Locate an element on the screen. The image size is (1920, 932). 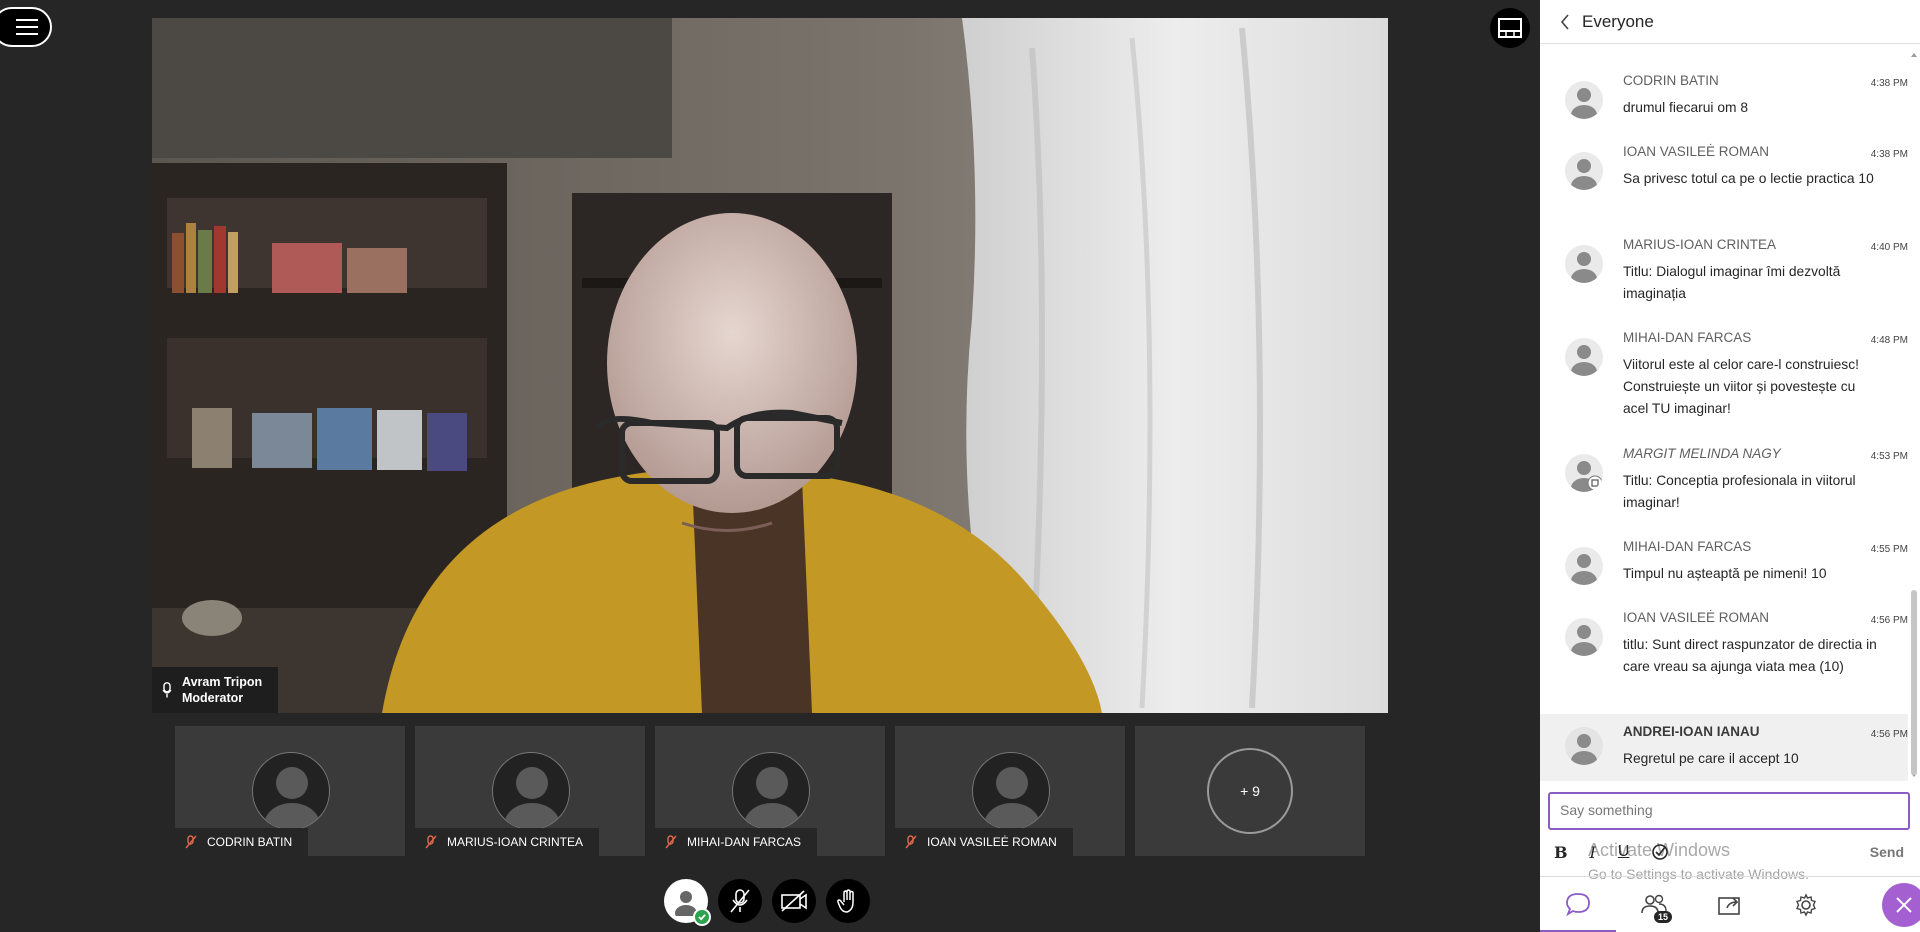
message-time: 4:40 PM is located at coordinates (1889, 247).